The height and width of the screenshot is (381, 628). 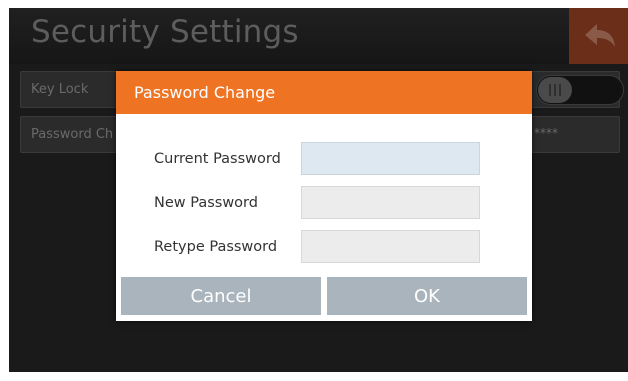 I want to click on current-password-label: Current Password, so click(x=217, y=159).